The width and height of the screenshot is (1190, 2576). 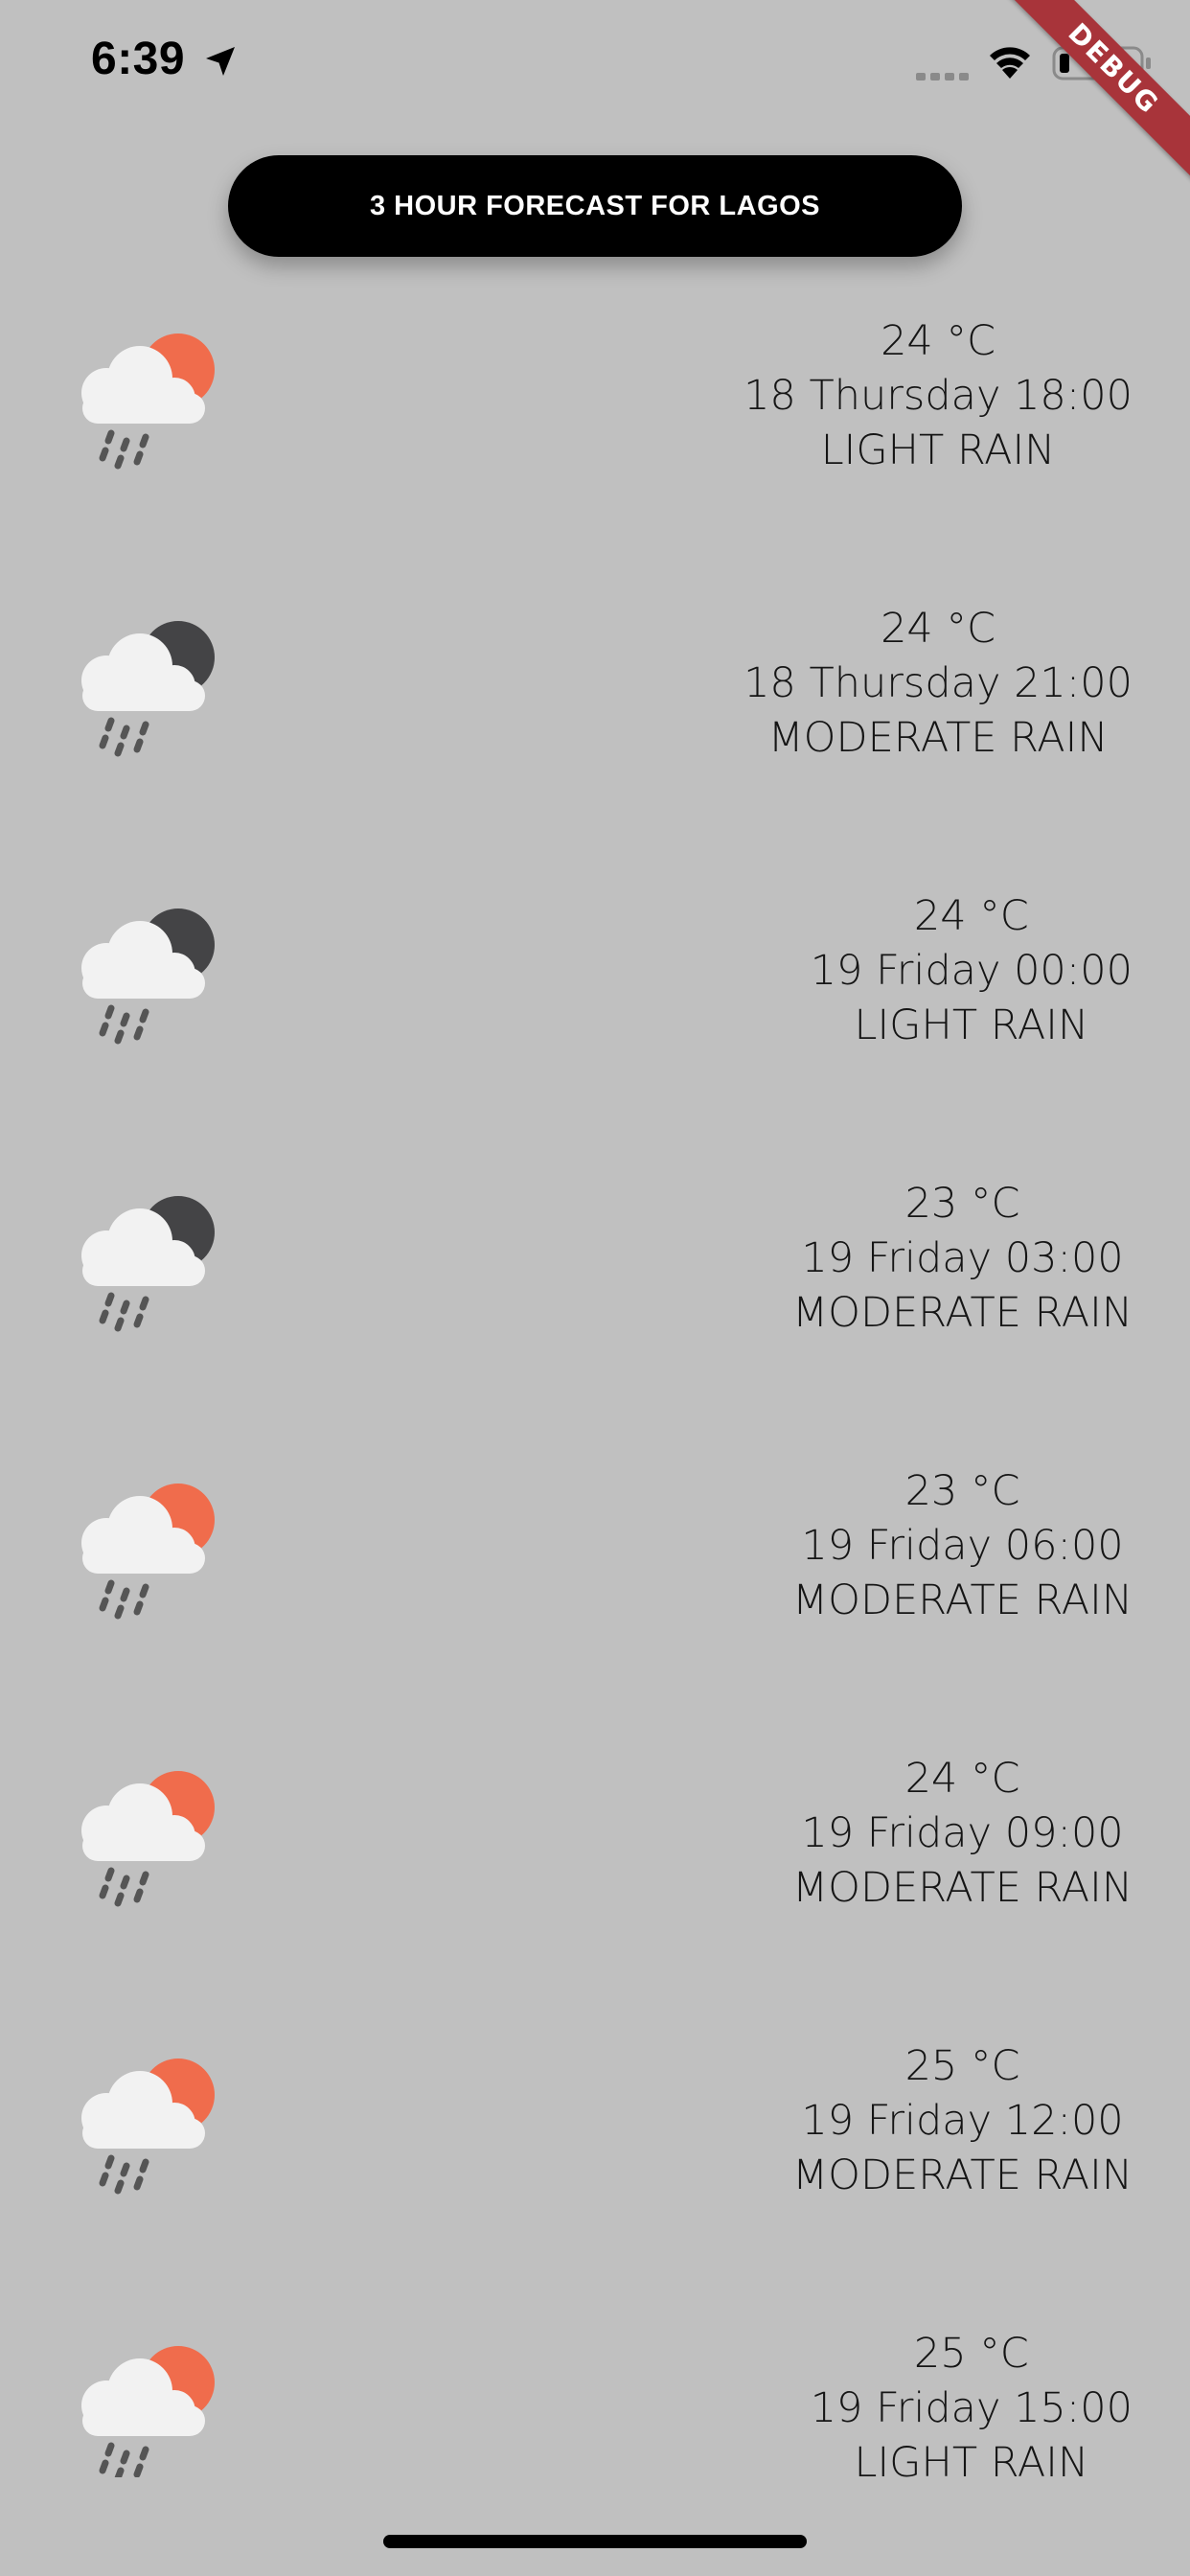 I want to click on forecast-details: 23 °C 19 Friday 03:00 MODERATE RAIN, so click(x=963, y=1259).